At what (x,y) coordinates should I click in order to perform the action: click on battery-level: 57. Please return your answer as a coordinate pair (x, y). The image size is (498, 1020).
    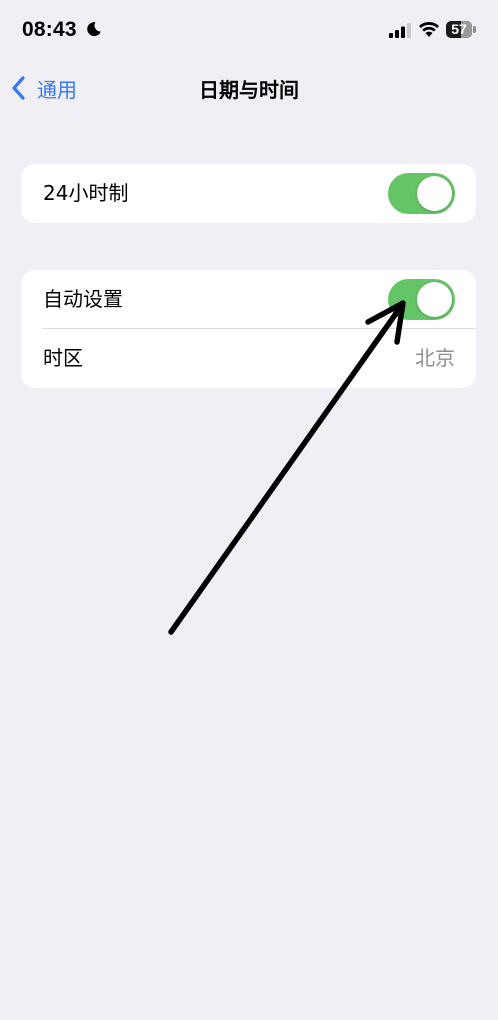
    Looking at the image, I should click on (459, 29).